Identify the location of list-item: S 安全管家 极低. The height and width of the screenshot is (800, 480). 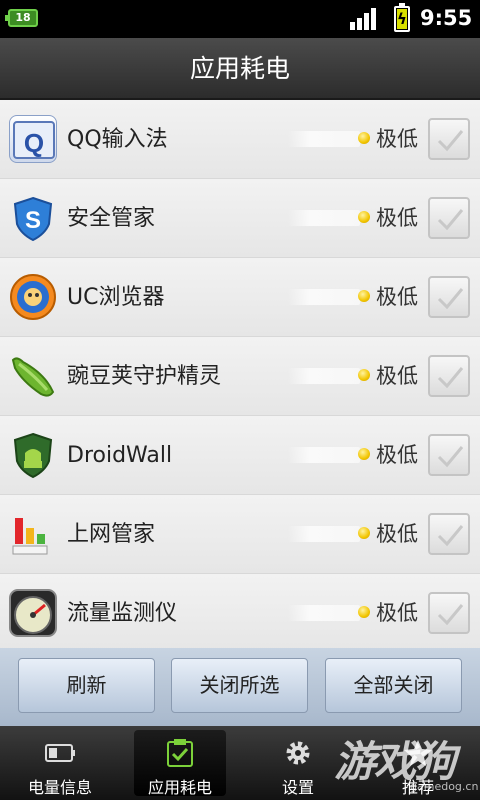
(240, 218).